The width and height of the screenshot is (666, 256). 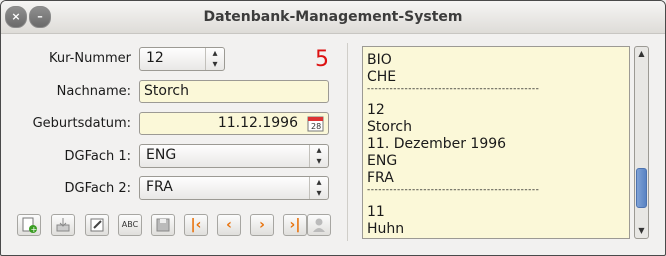 I want to click on previous-record-icon: ‹, so click(x=229, y=225).